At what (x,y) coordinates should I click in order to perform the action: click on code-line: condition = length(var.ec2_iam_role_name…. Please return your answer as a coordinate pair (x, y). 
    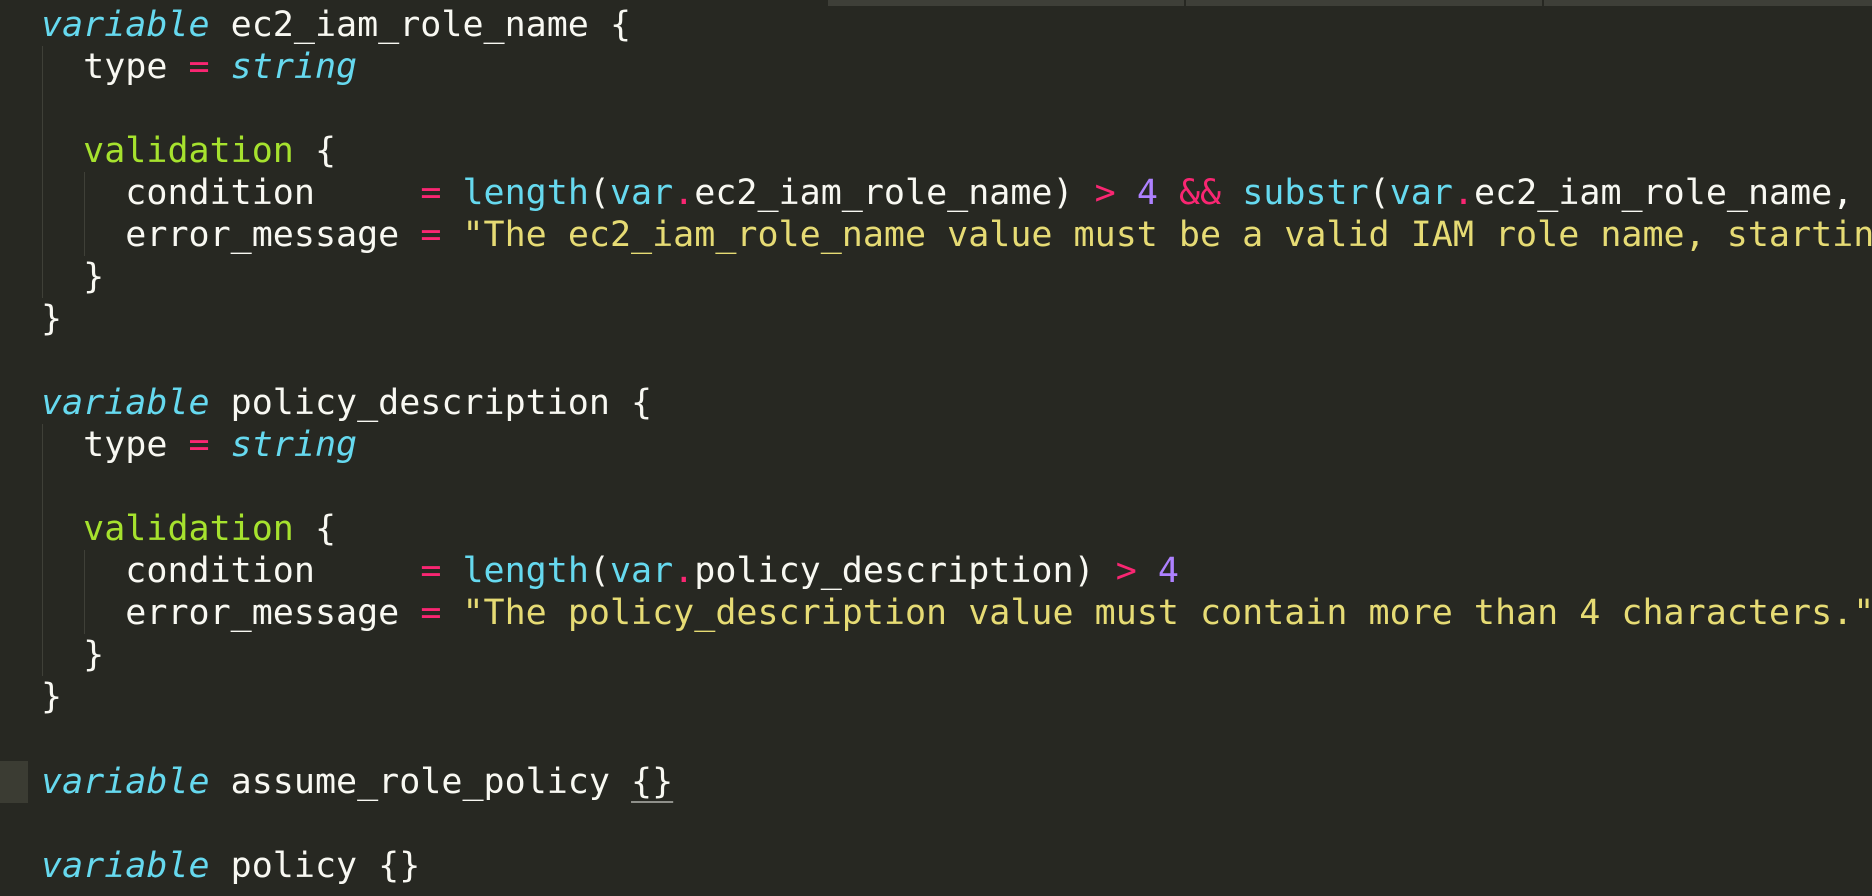
    Looking at the image, I should click on (956, 193).